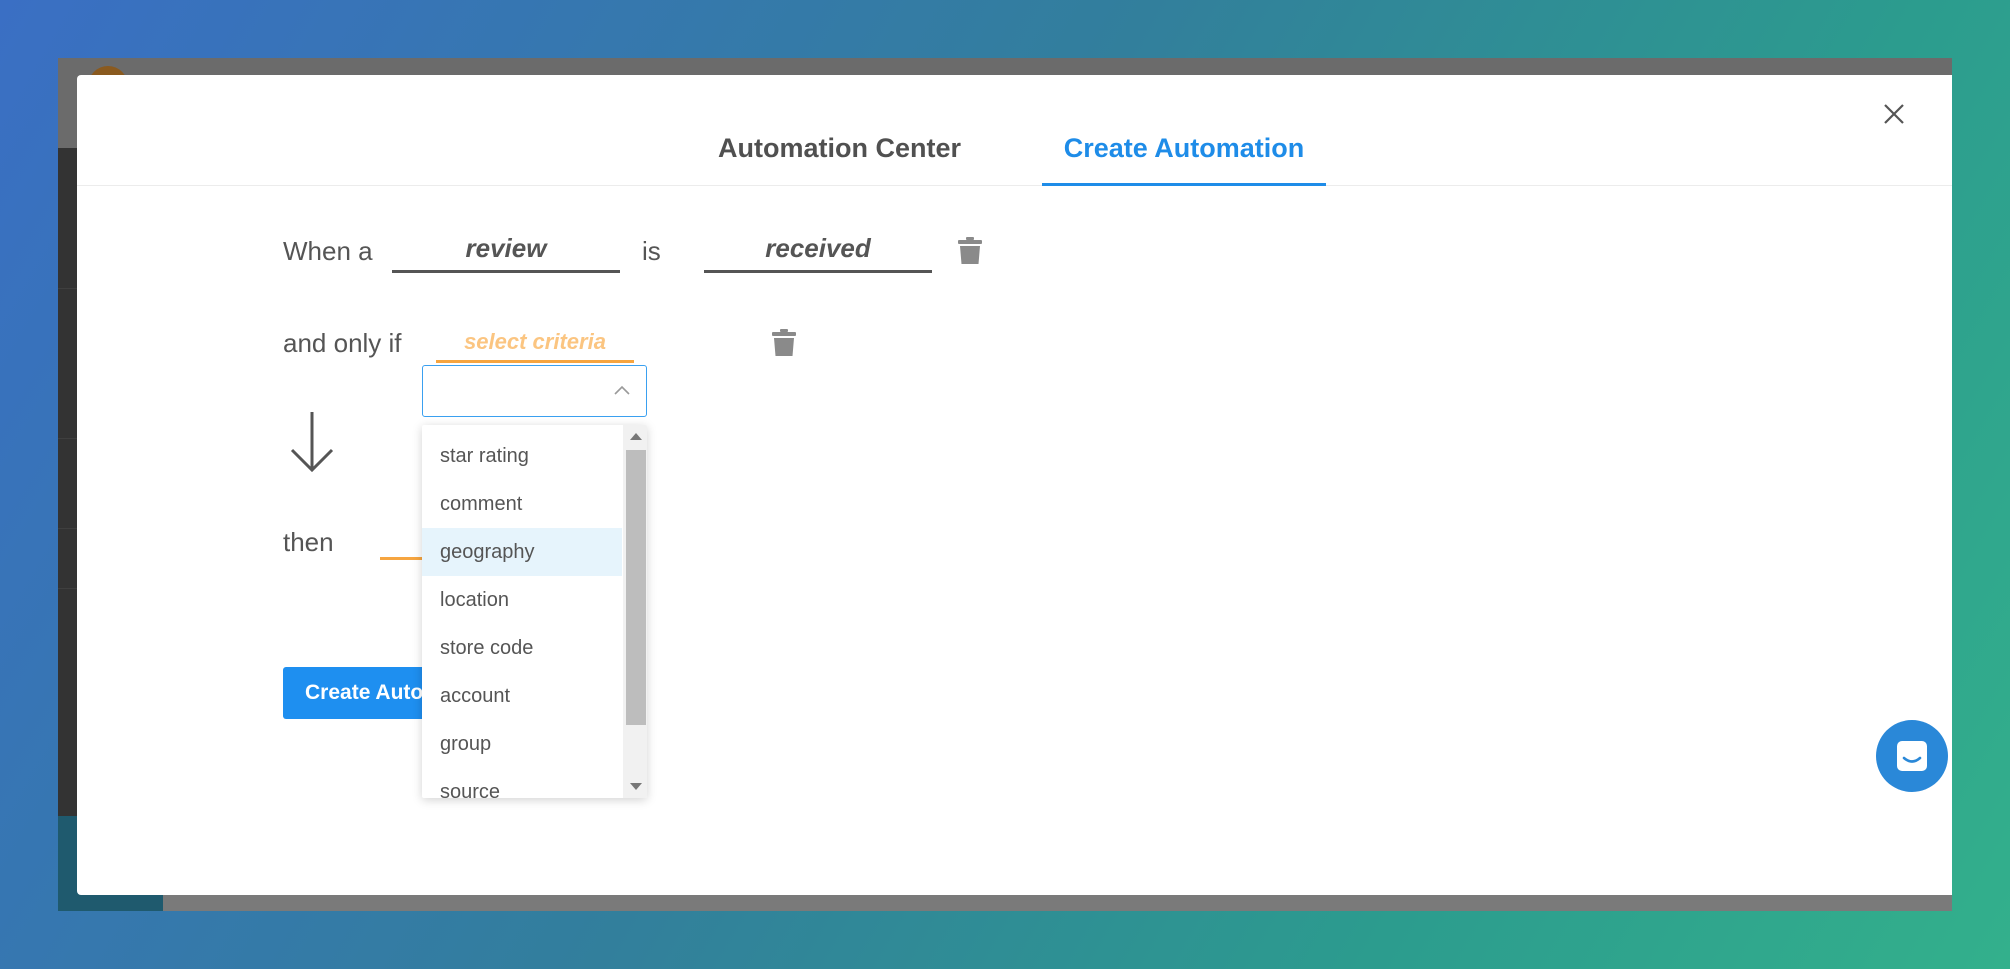  I want to click on tab-create-automation: Create Automation, so click(1184, 159).